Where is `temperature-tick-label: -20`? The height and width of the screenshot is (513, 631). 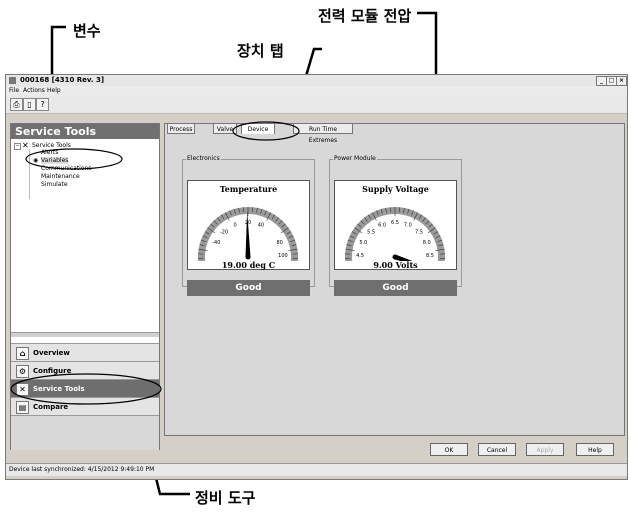
temperature-tick-label: -20 is located at coordinates (224, 232).